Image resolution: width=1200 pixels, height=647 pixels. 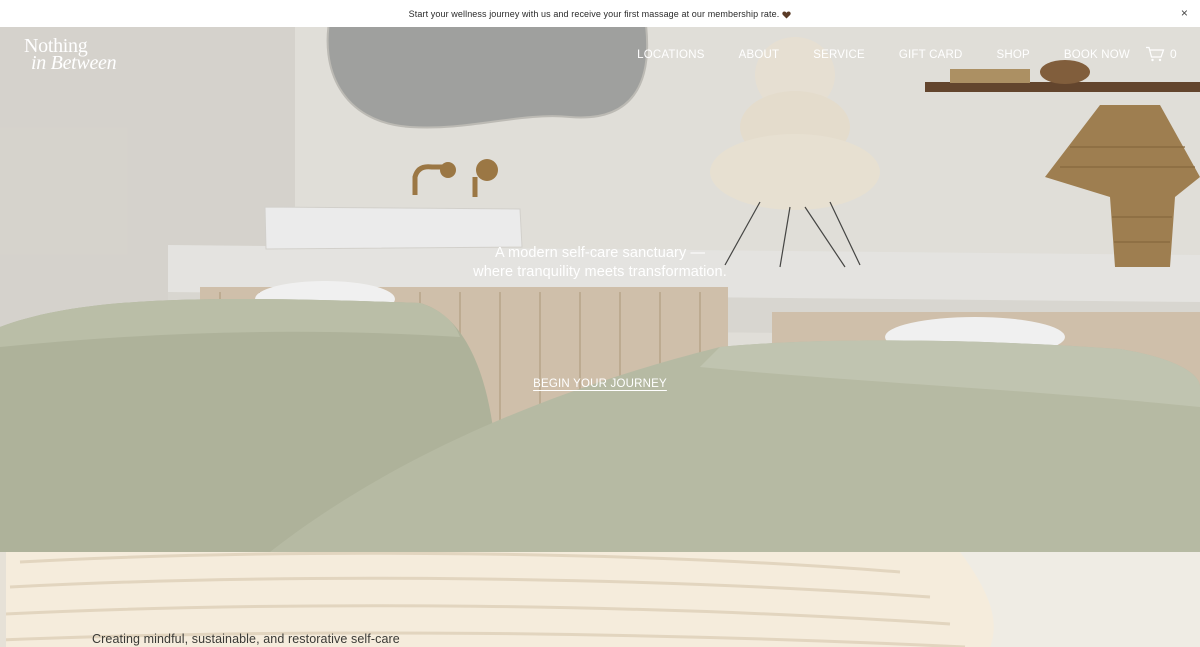 I want to click on cart-button: 0, so click(x=1161, y=54).